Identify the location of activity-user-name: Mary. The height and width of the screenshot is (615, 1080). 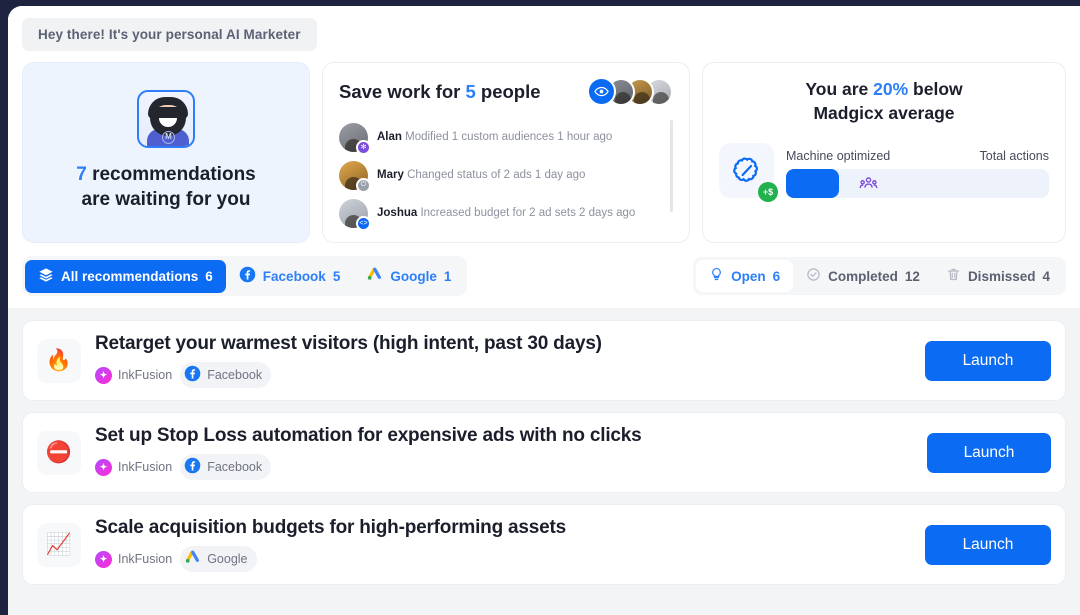
(390, 175).